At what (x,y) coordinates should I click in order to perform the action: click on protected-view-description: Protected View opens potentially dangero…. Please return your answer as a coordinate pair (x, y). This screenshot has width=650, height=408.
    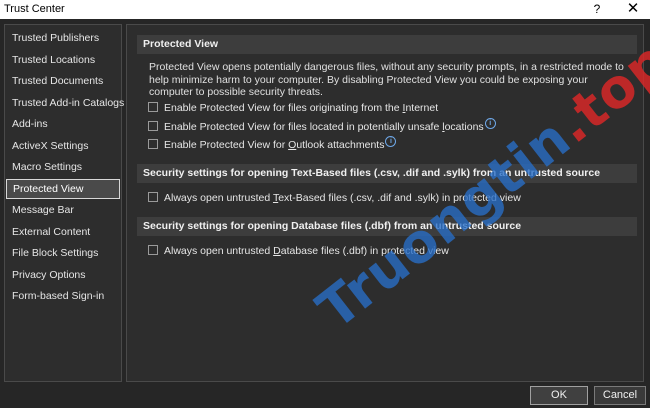
    Looking at the image, I should click on (386, 79).